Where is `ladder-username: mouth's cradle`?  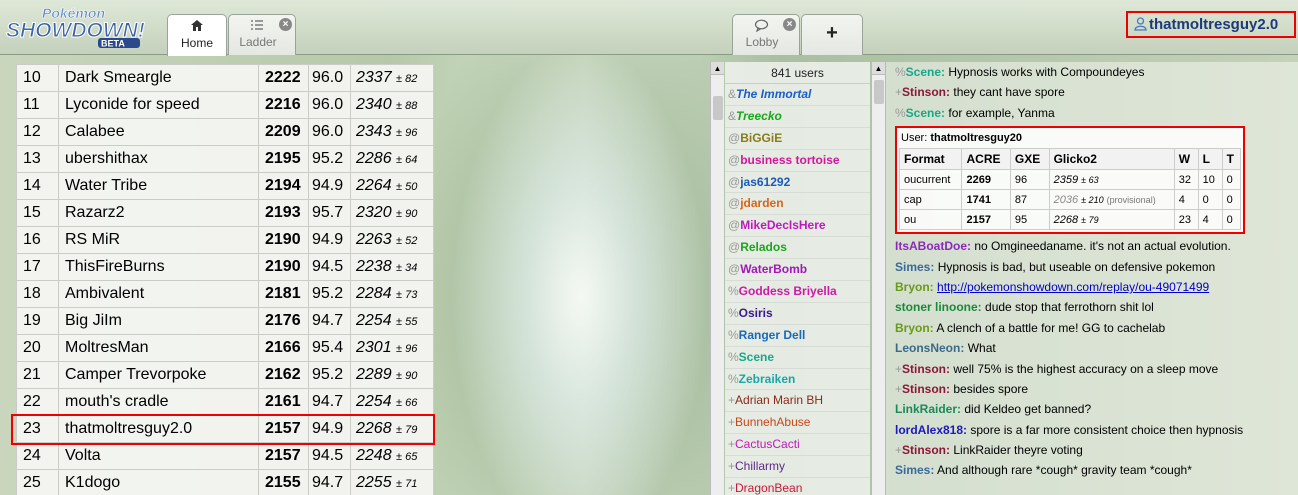 ladder-username: mouth's cradle is located at coordinates (158, 402).